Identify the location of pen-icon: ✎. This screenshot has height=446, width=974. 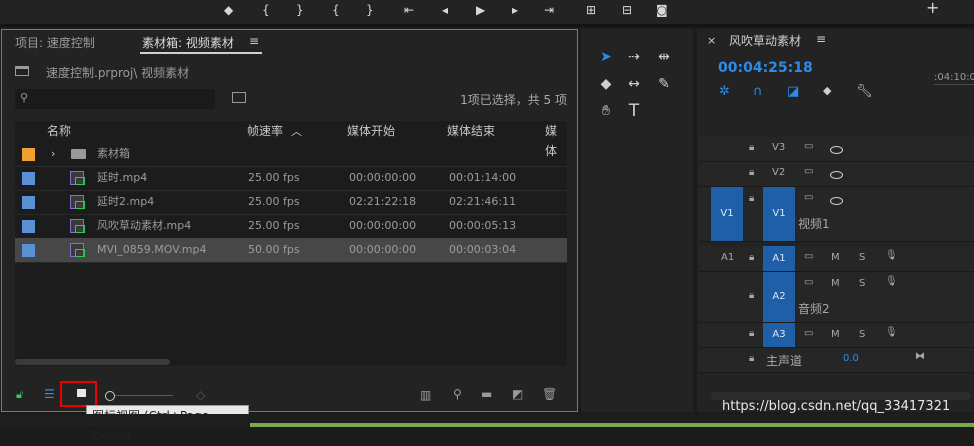
(664, 84).